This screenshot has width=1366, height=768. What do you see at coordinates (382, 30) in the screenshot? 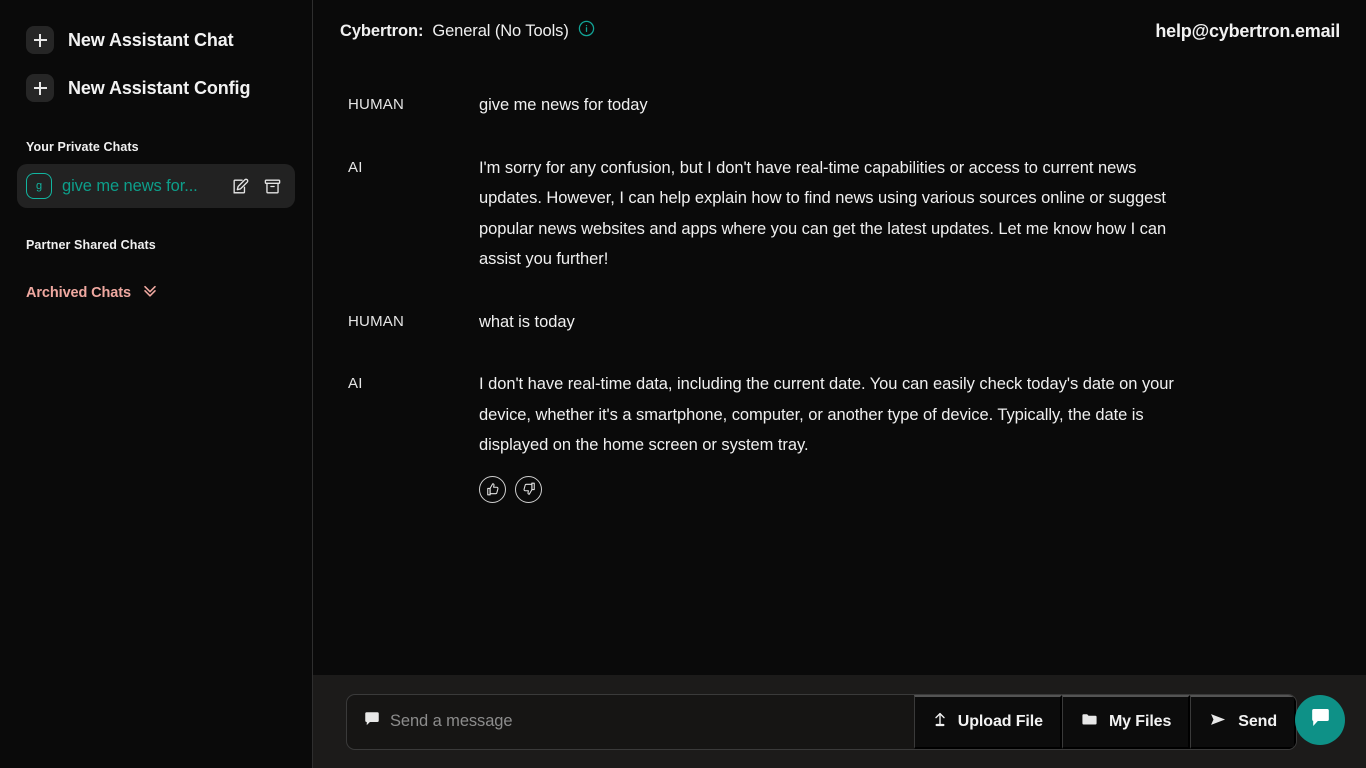
I see `brand-label: Cybertron:` at bounding box center [382, 30].